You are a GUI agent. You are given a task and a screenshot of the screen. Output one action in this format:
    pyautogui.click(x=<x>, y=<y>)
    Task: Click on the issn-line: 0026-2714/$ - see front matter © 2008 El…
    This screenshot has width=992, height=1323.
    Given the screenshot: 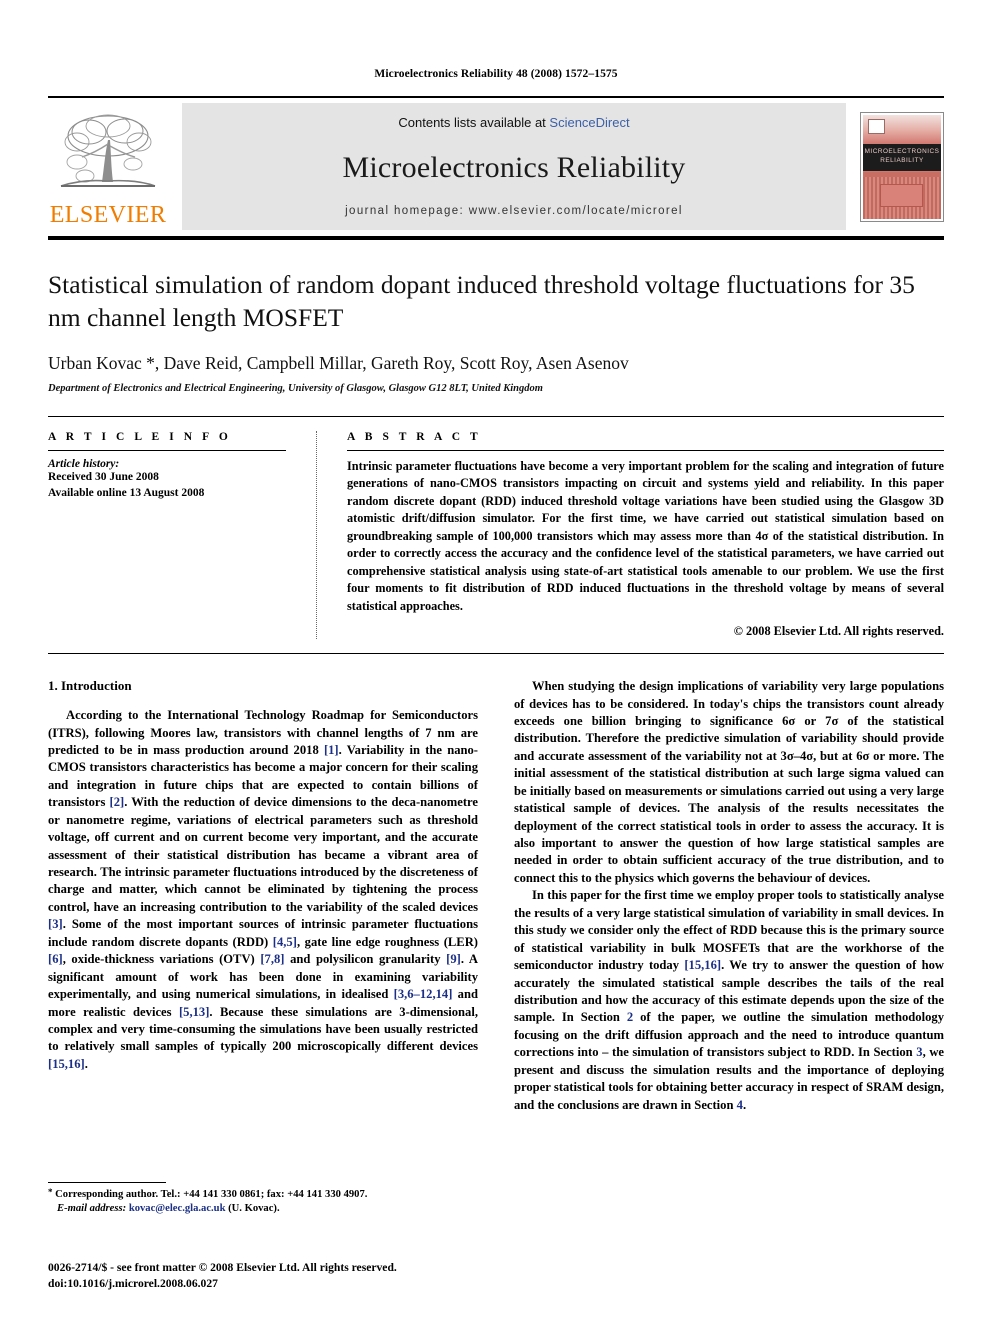 What is the action you would take?
    pyautogui.click(x=222, y=1267)
    